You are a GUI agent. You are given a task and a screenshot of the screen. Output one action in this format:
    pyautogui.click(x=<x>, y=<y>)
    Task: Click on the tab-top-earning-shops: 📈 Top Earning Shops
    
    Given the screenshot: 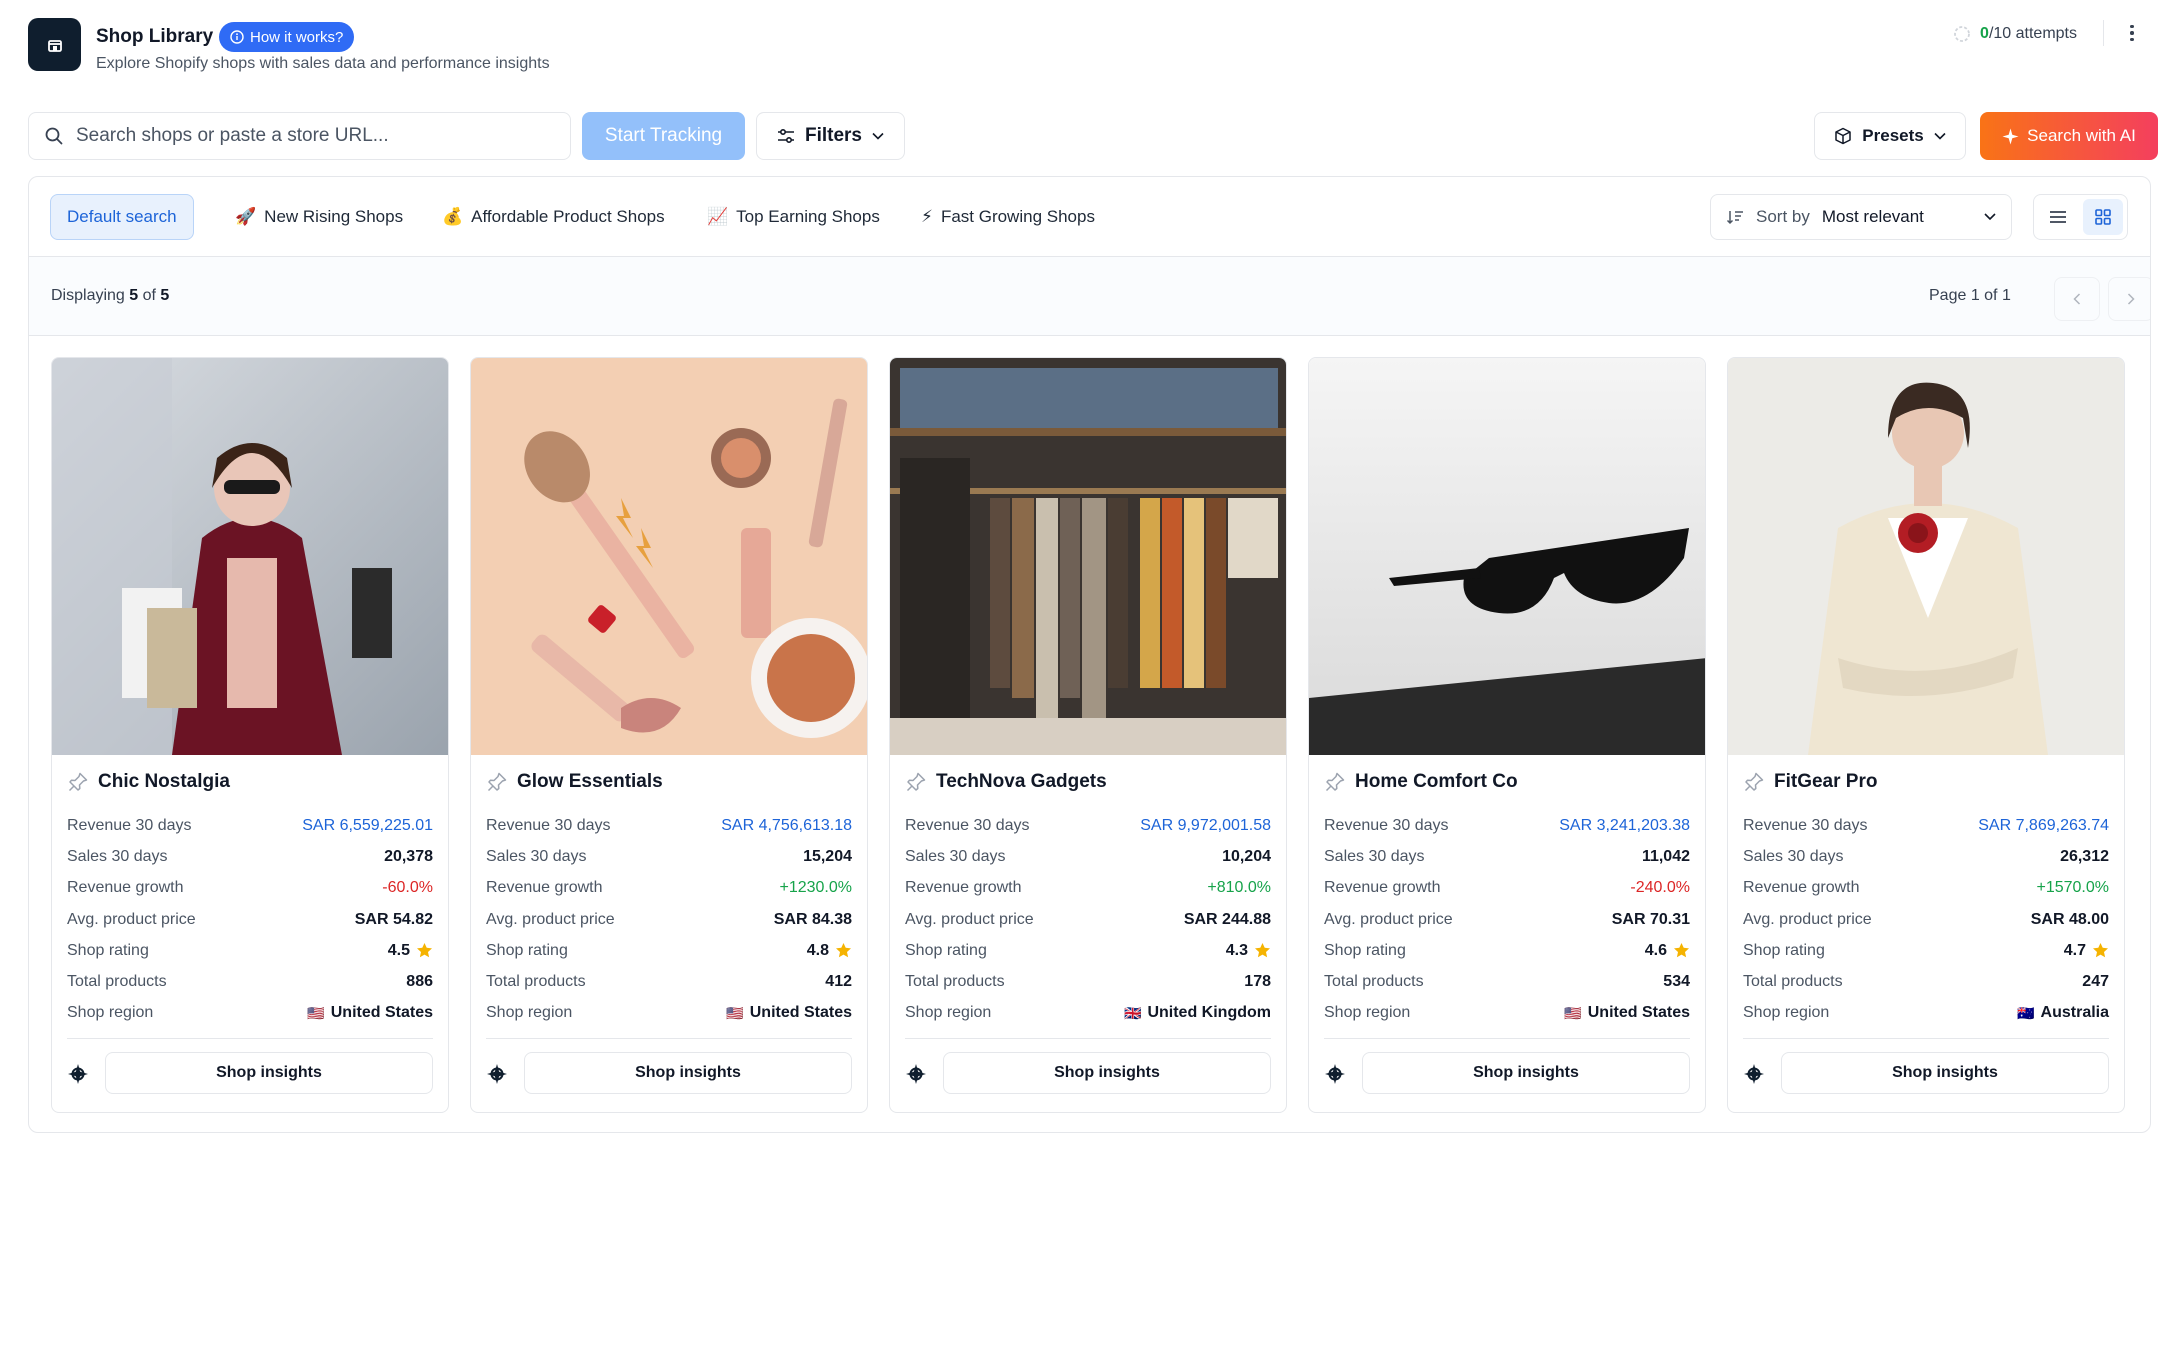 What is the action you would take?
    pyautogui.click(x=793, y=217)
    